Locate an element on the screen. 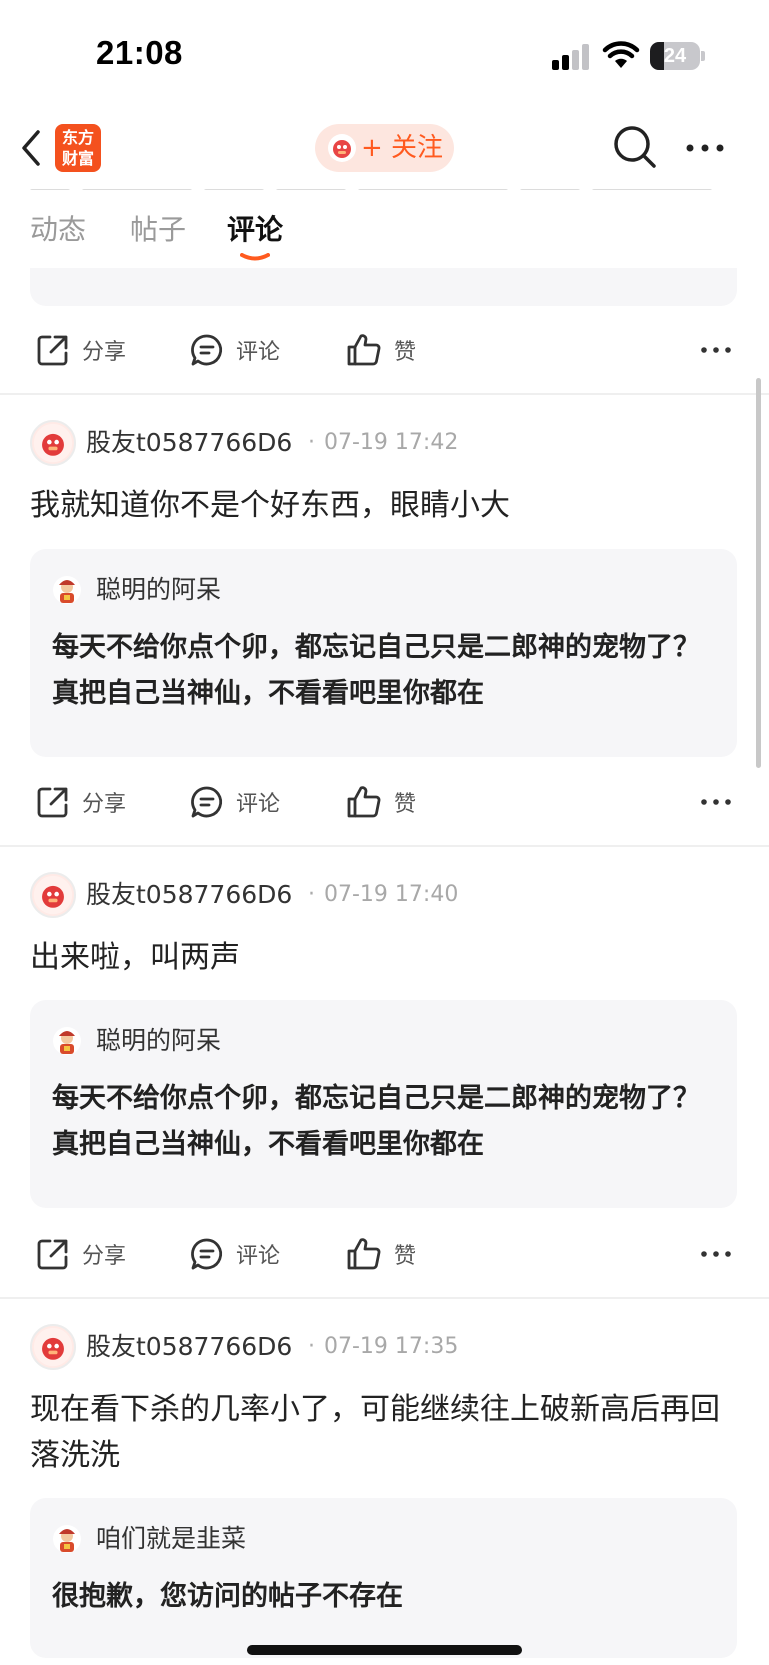 Image resolution: width=769 pixels, height=1665 pixels. search-icon is located at coordinates (635, 147).